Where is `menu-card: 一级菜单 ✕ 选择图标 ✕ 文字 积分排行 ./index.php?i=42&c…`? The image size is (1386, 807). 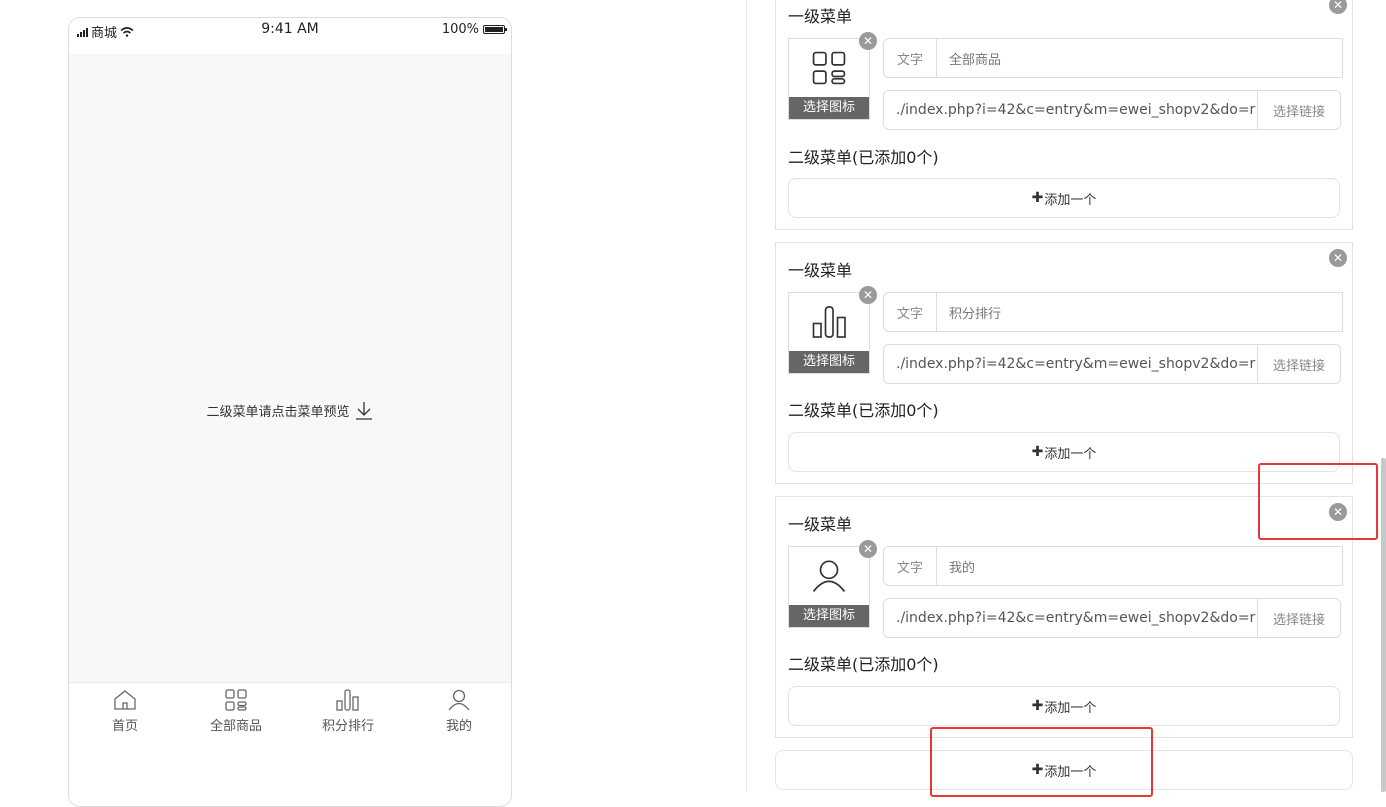 menu-card: 一级菜单 ✕ 选择图标 ✕ 文字 积分排行 ./index.php?i=42&c… is located at coordinates (1064, 363).